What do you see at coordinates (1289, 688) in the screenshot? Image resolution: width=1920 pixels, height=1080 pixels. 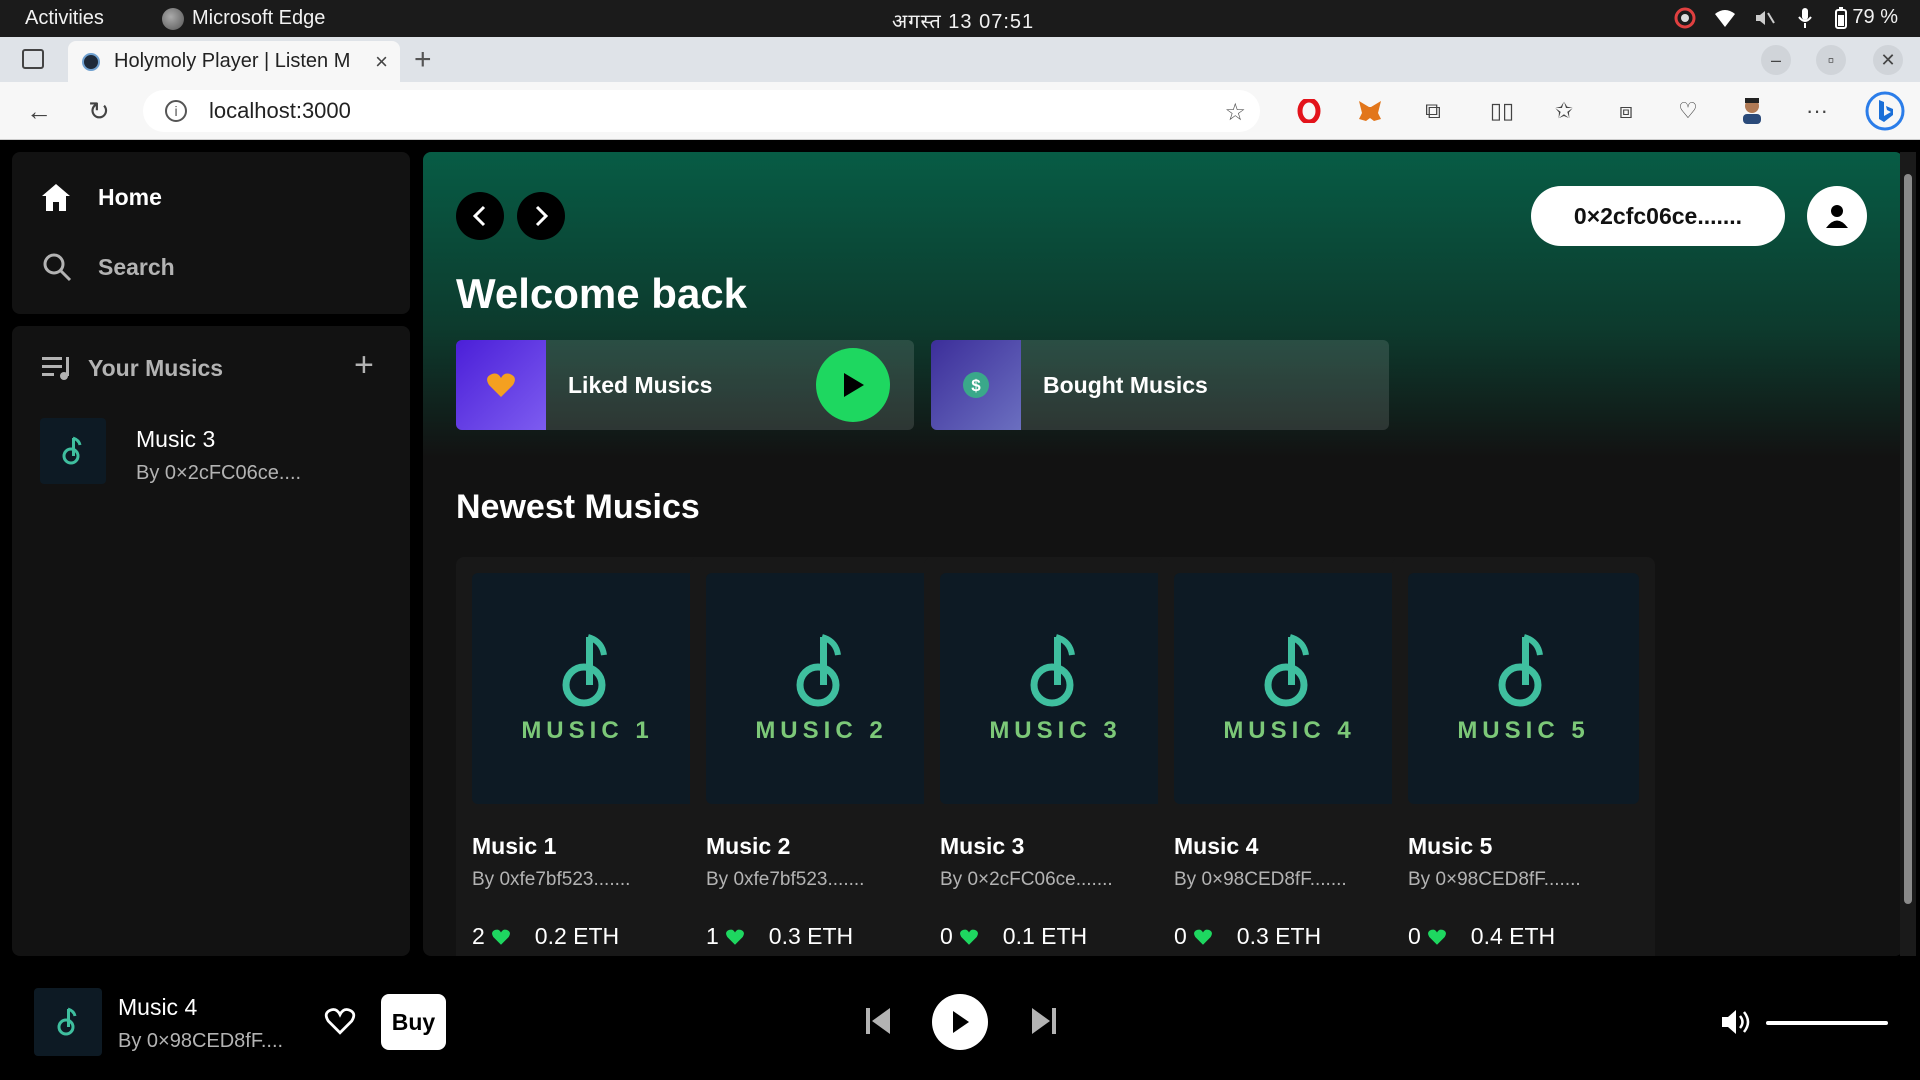 I see `music-cover: MUSIC 4` at bounding box center [1289, 688].